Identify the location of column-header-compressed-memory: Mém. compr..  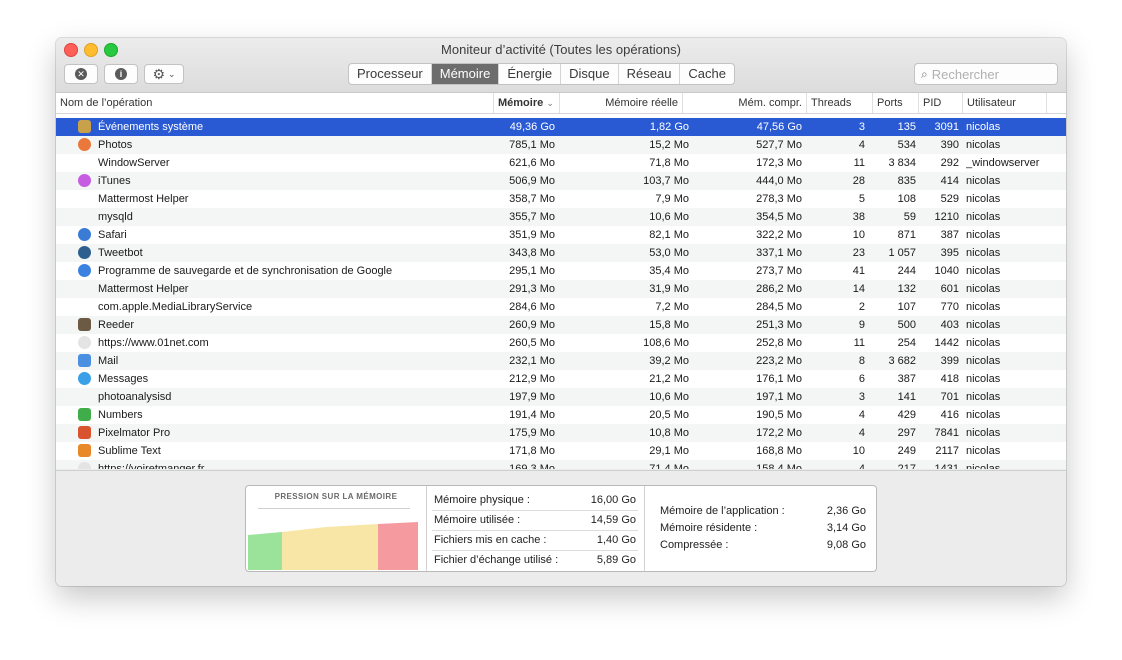
(744, 103).